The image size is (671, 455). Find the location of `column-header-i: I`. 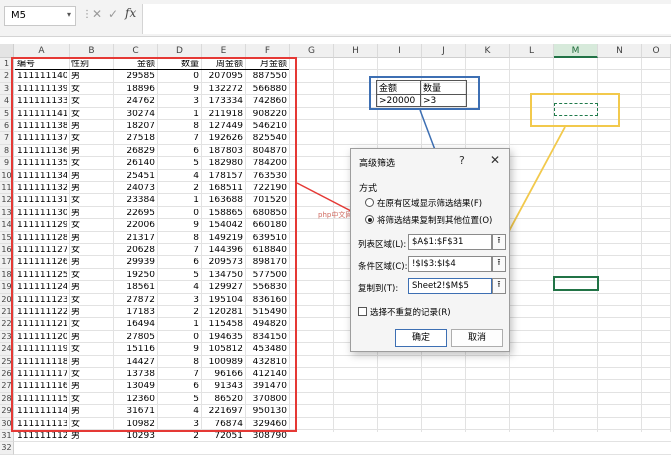

column-header-i: I is located at coordinates (400, 51).